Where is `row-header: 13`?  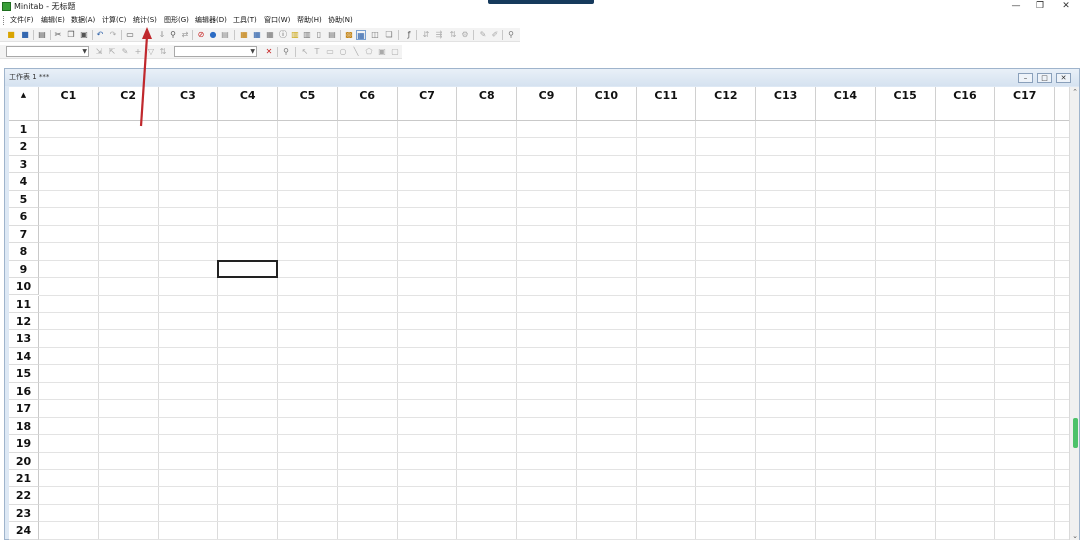
row-header: 13 is located at coordinates (24, 339).